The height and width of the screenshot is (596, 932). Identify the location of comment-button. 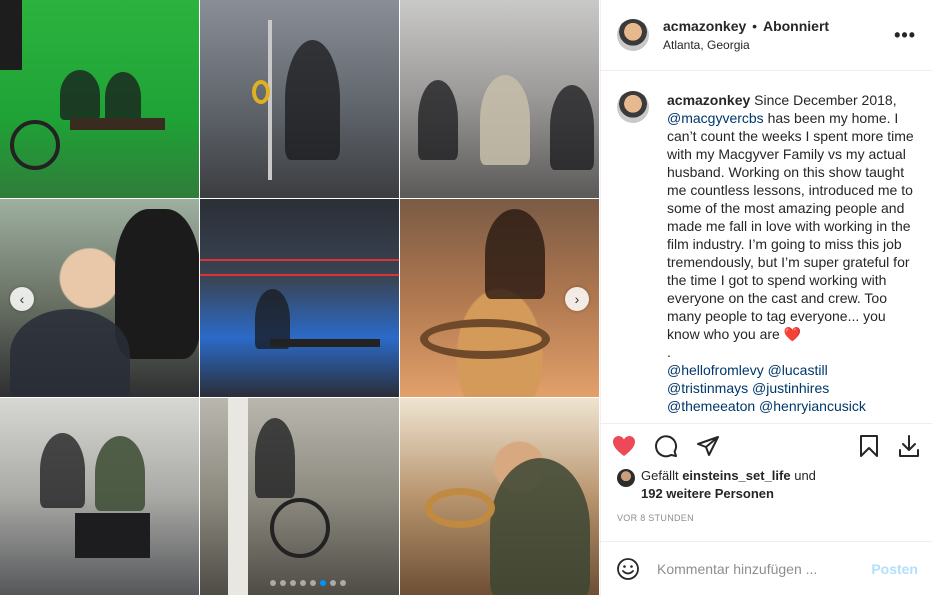
(666, 446).